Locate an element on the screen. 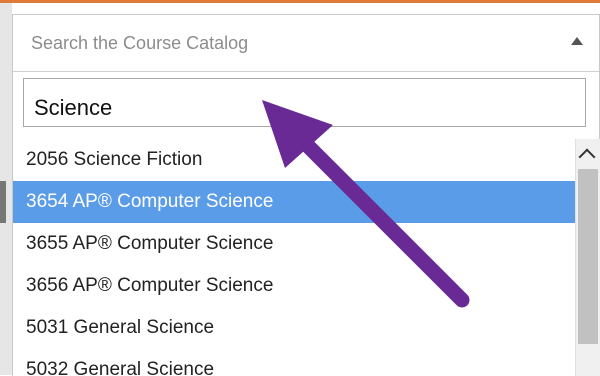  background-edge is located at coordinates (6, 189).